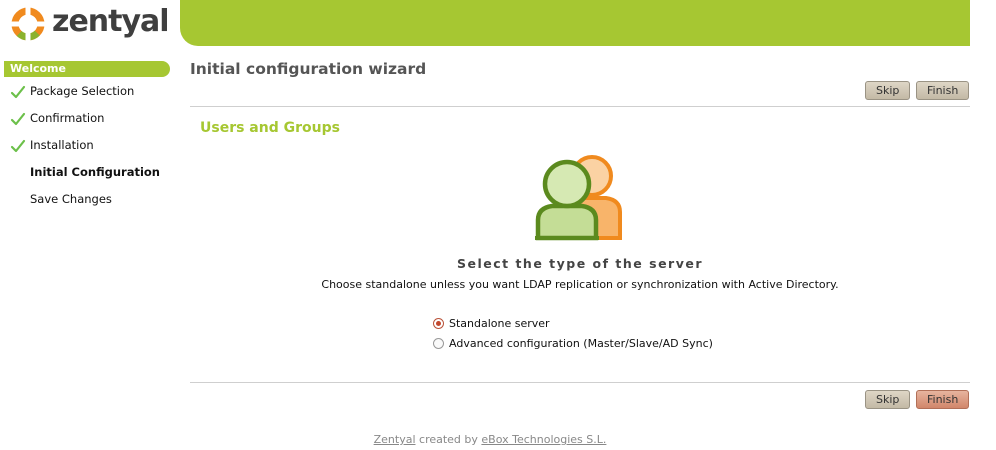  I want to click on footer-company-link: eBox Technologies S.L., so click(543, 439).